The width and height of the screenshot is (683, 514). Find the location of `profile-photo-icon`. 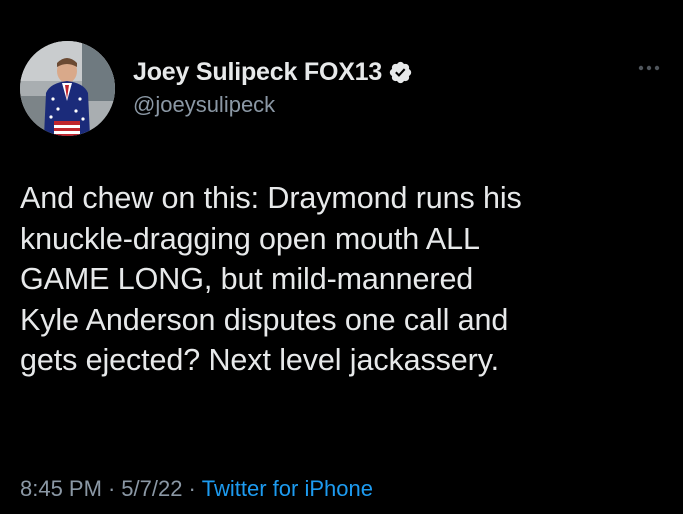

profile-photo-icon is located at coordinates (67, 88).